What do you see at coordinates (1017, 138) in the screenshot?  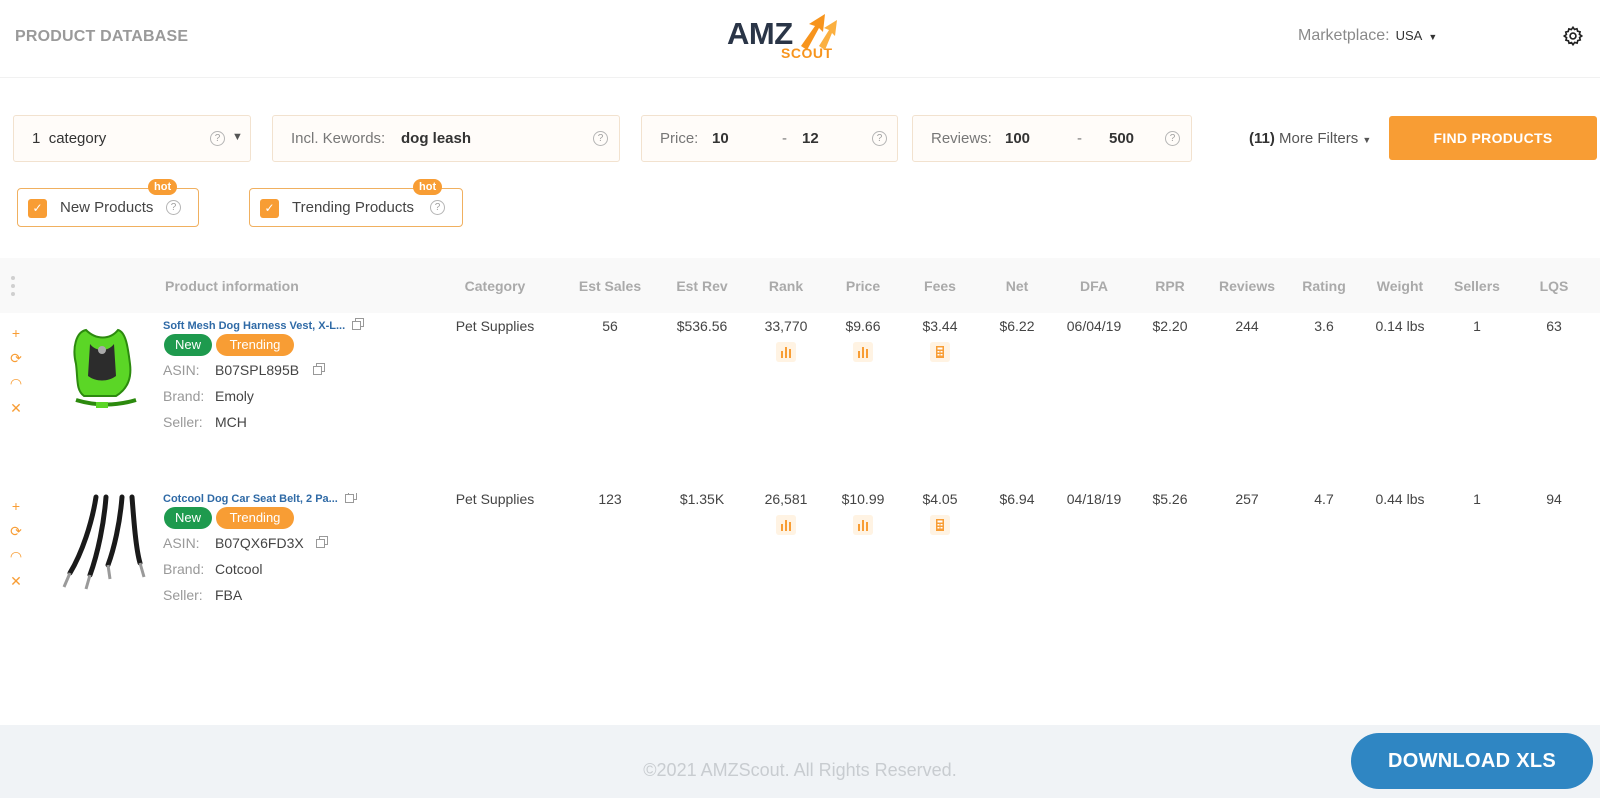 I see `reviews-min-input: 100` at bounding box center [1017, 138].